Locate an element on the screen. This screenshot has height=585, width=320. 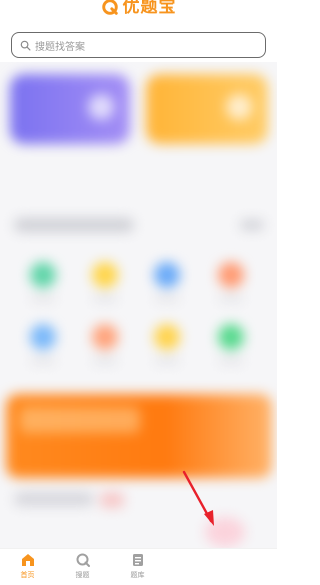
nav-item-question-bank: 题库 is located at coordinates (137, 567).